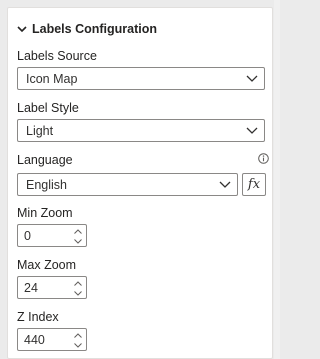 This screenshot has height=359, width=320. Describe the element at coordinates (40, 130) in the screenshot. I see `label-style-value: Light` at that location.